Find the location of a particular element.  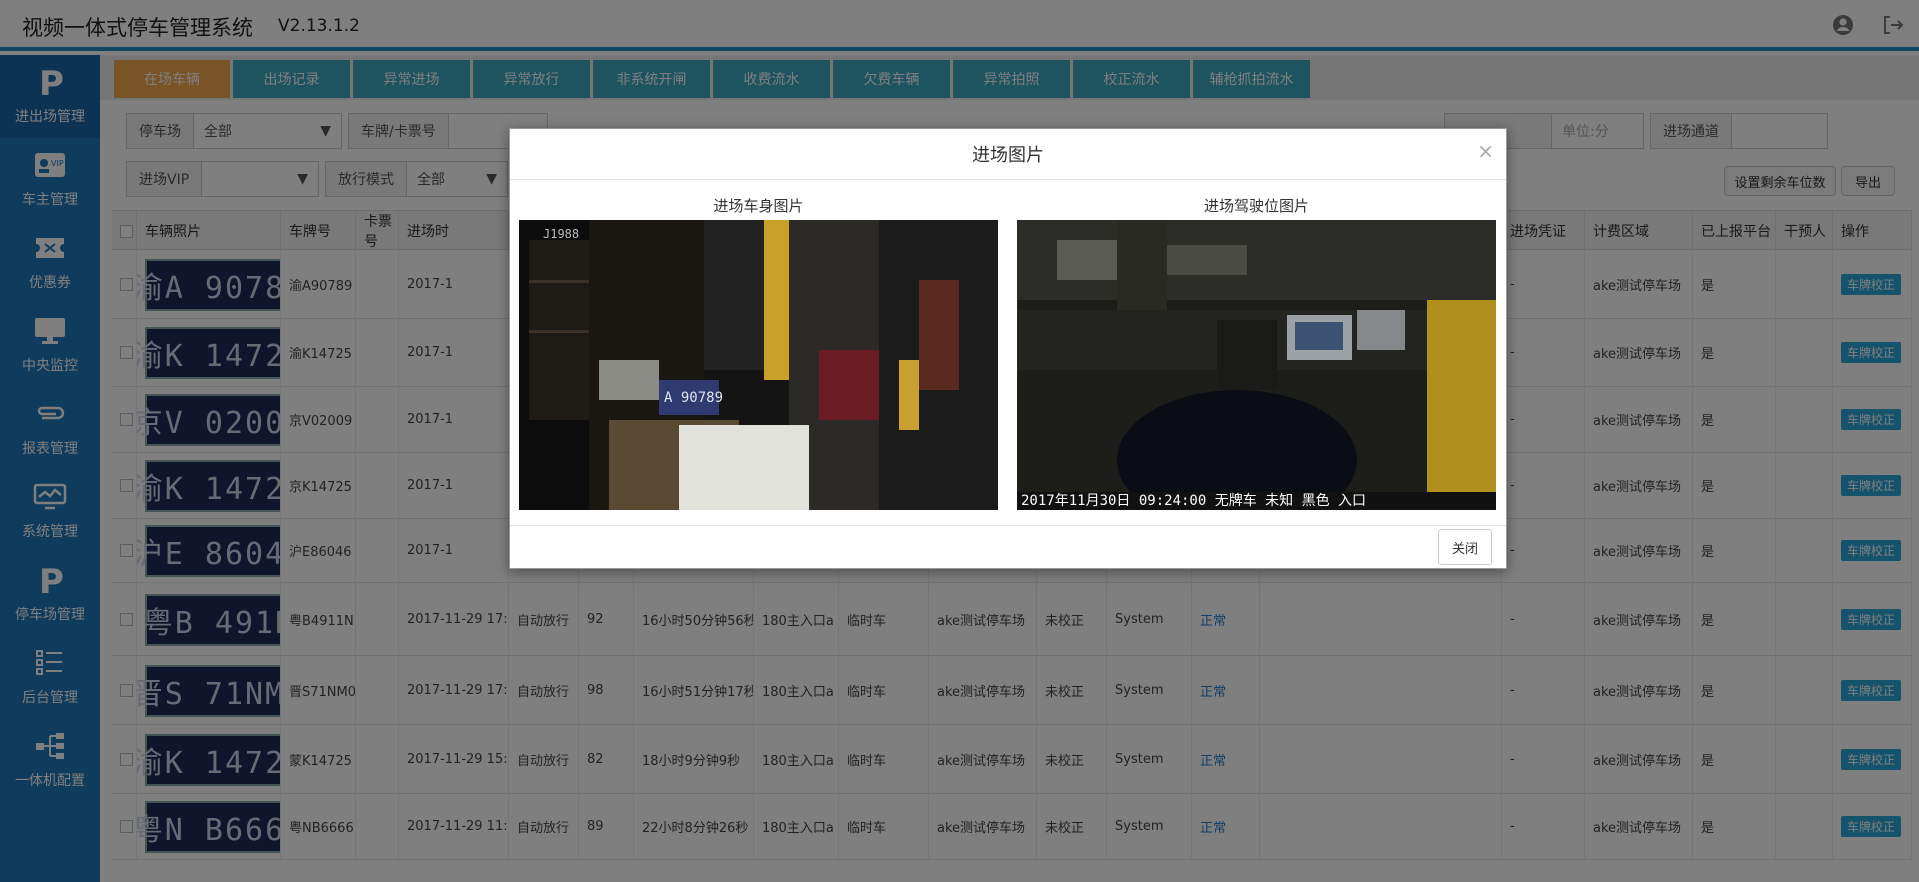

close-icon: × is located at coordinates (1485, 151).